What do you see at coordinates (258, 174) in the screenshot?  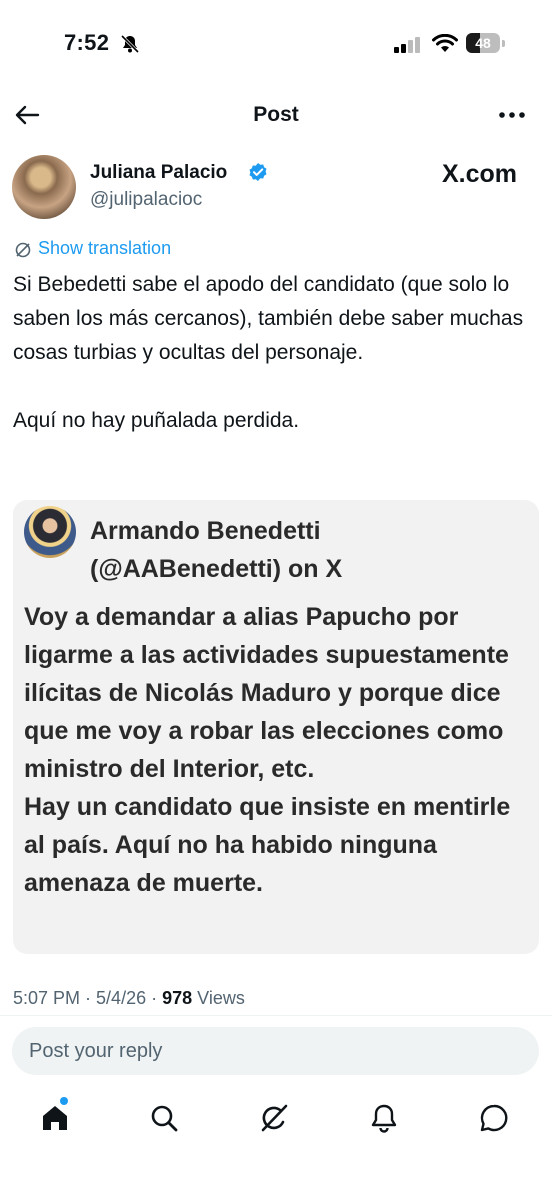 I see `verified-badge-icon` at bounding box center [258, 174].